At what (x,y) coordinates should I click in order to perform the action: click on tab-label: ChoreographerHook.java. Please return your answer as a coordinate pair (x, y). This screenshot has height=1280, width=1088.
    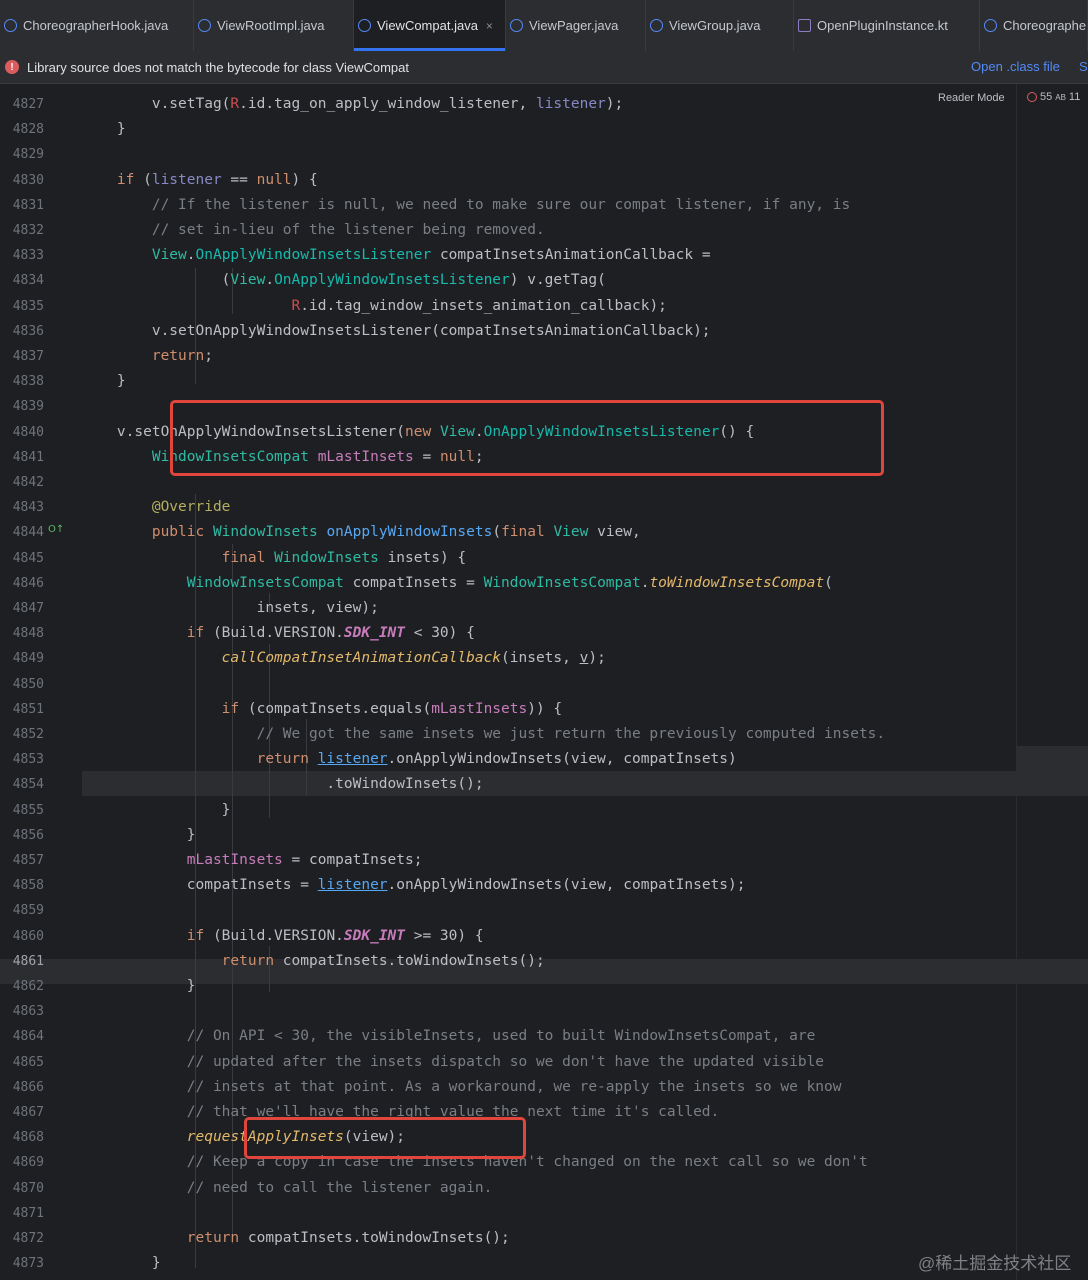
    Looking at the image, I should click on (96, 25).